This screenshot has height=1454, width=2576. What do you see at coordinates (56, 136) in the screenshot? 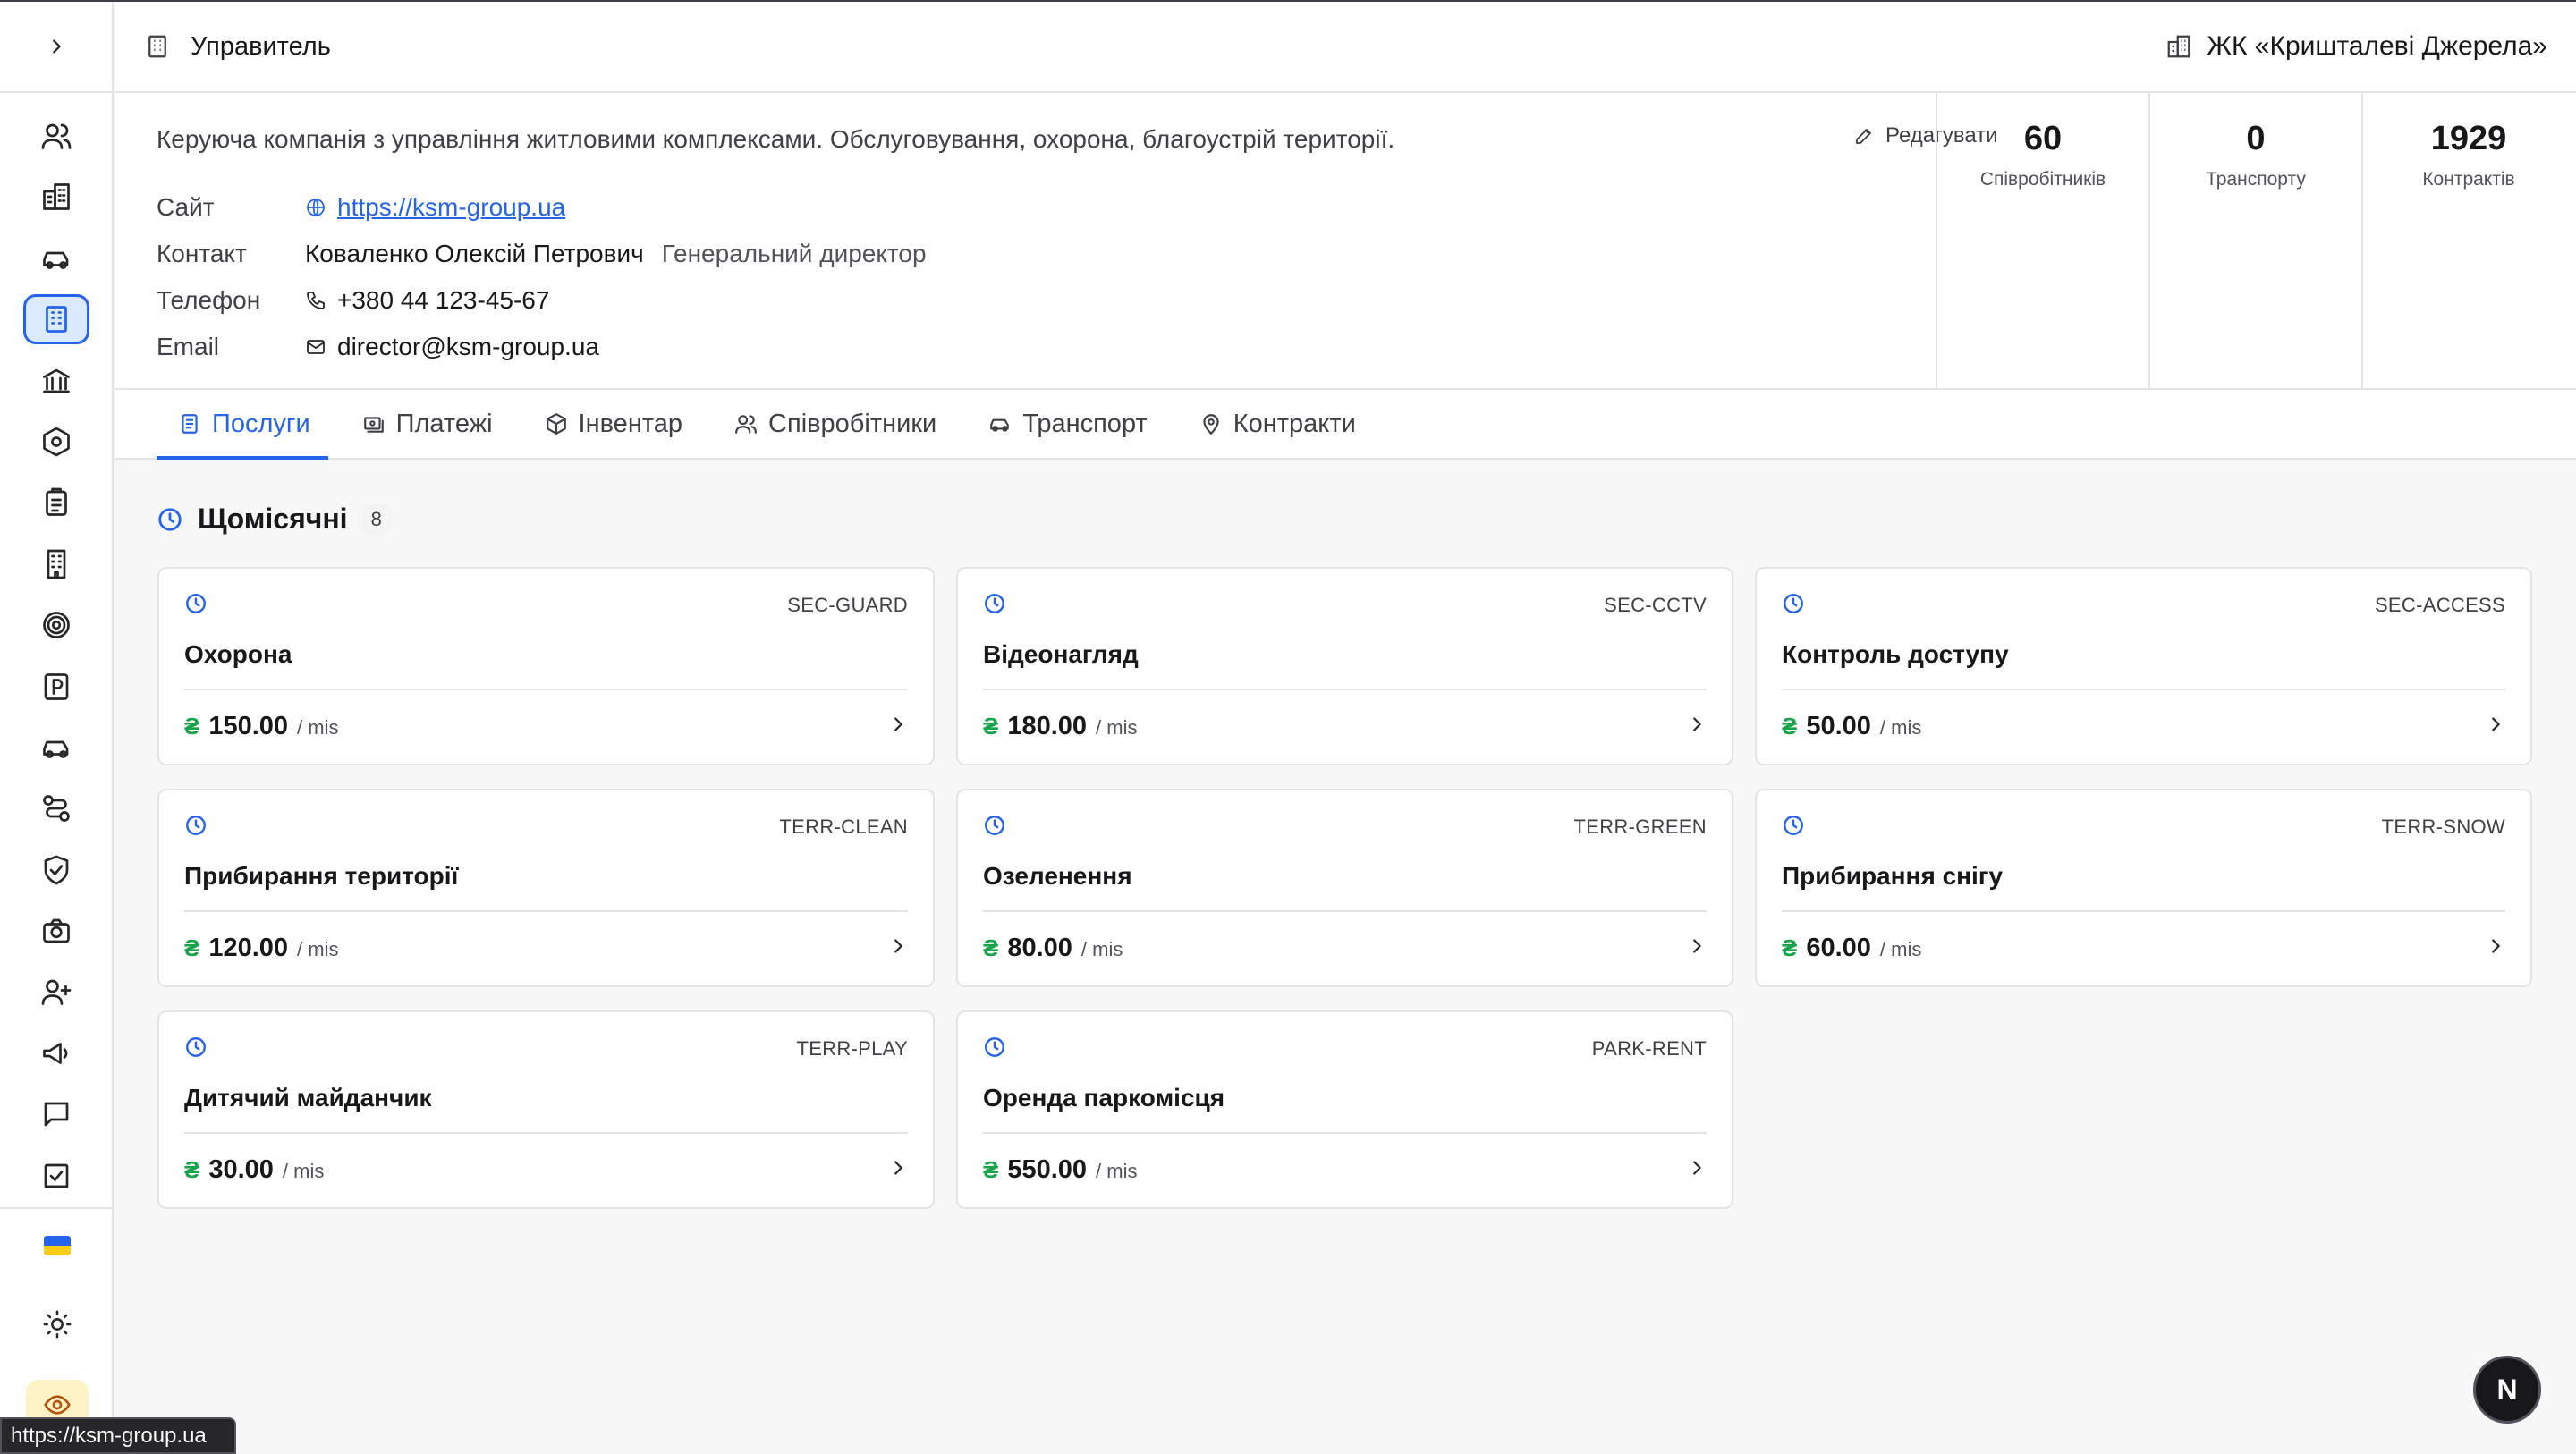
I see `sidebar-item-users` at bounding box center [56, 136].